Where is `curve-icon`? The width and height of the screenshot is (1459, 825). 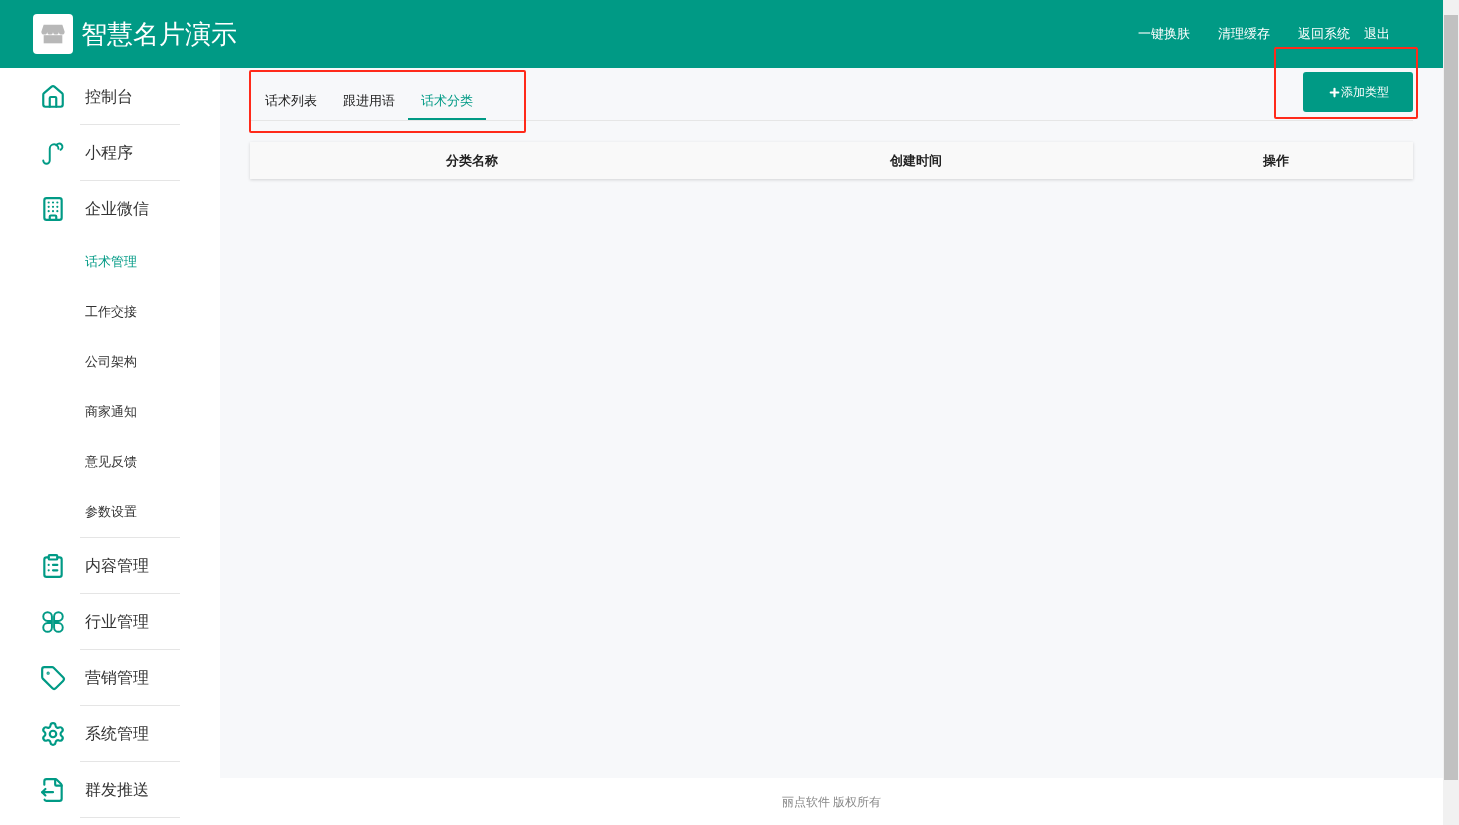 curve-icon is located at coordinates (53, 153).